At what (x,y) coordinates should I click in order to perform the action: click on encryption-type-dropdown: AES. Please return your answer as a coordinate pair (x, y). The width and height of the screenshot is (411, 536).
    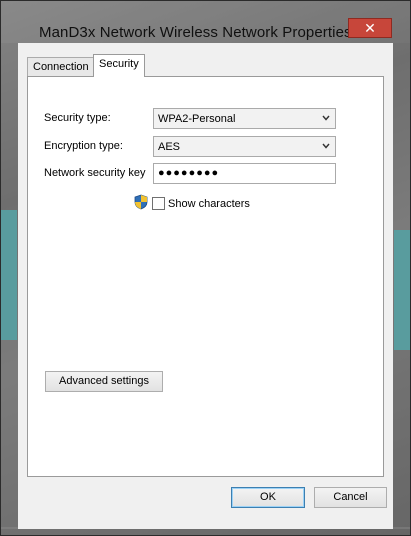
    Looking at the image, I should click on (244, 146).